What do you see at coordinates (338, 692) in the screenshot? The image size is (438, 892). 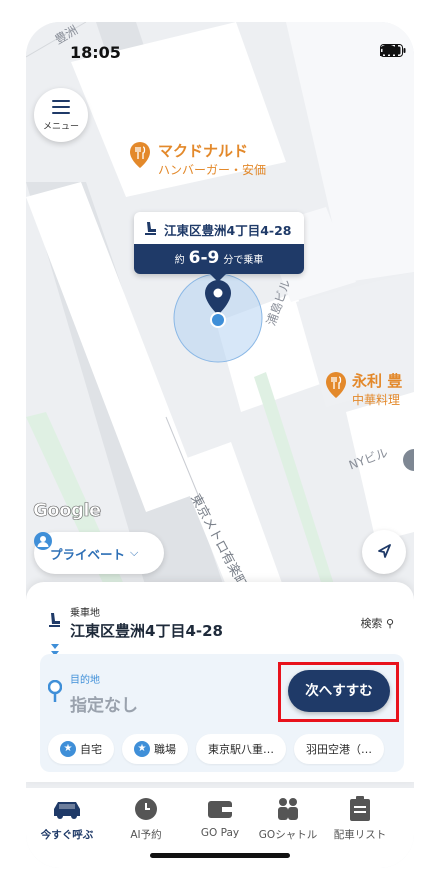 I see `highlight-box` at bounding box center [338, 692].